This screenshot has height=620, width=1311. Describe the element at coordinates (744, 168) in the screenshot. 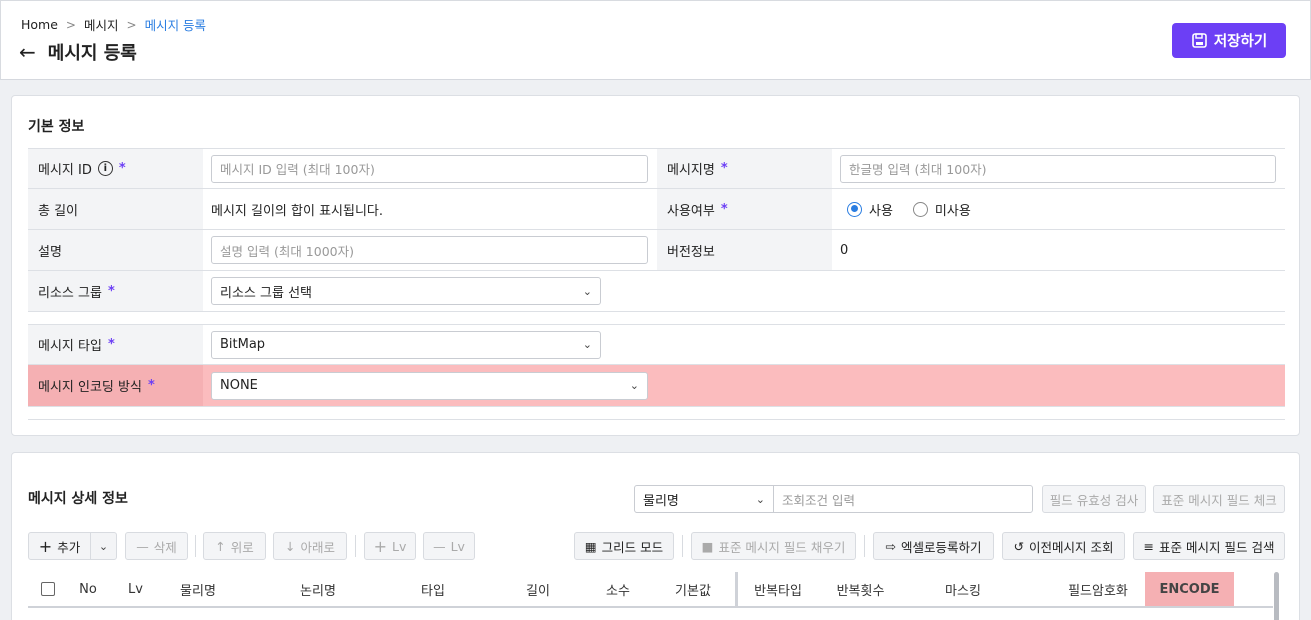

I see `label-message-name: 메시지명 *` at that location.